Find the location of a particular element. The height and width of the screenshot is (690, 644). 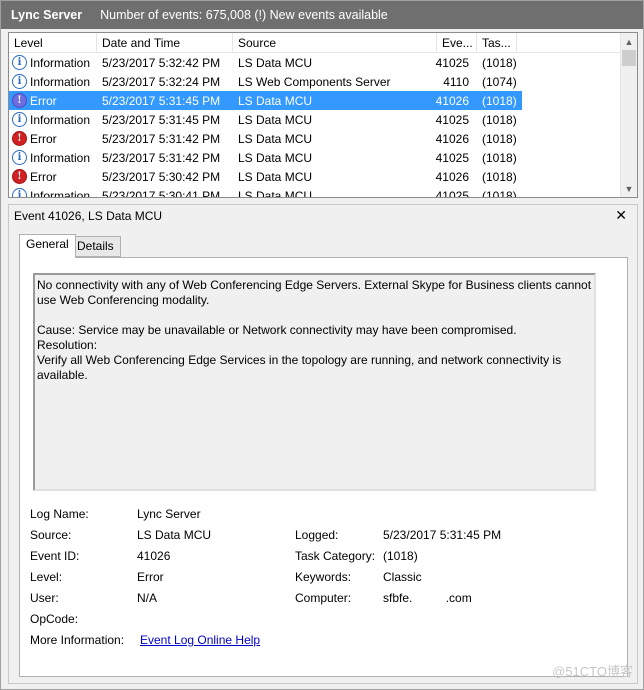

keywords-label: Keywords: is located at coordinates (323, 577).